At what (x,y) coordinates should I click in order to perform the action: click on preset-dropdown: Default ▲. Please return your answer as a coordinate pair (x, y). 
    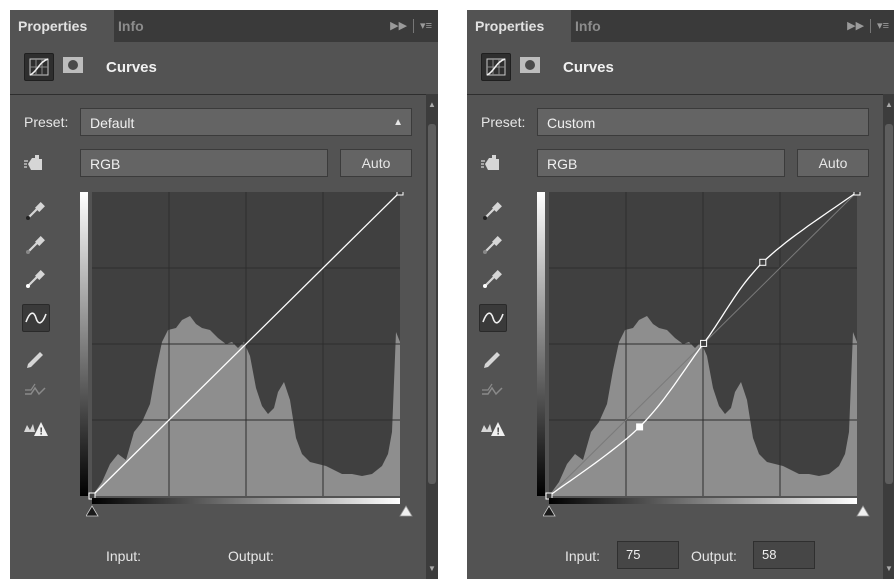
    Looking at the image, I should click on (246, 122).